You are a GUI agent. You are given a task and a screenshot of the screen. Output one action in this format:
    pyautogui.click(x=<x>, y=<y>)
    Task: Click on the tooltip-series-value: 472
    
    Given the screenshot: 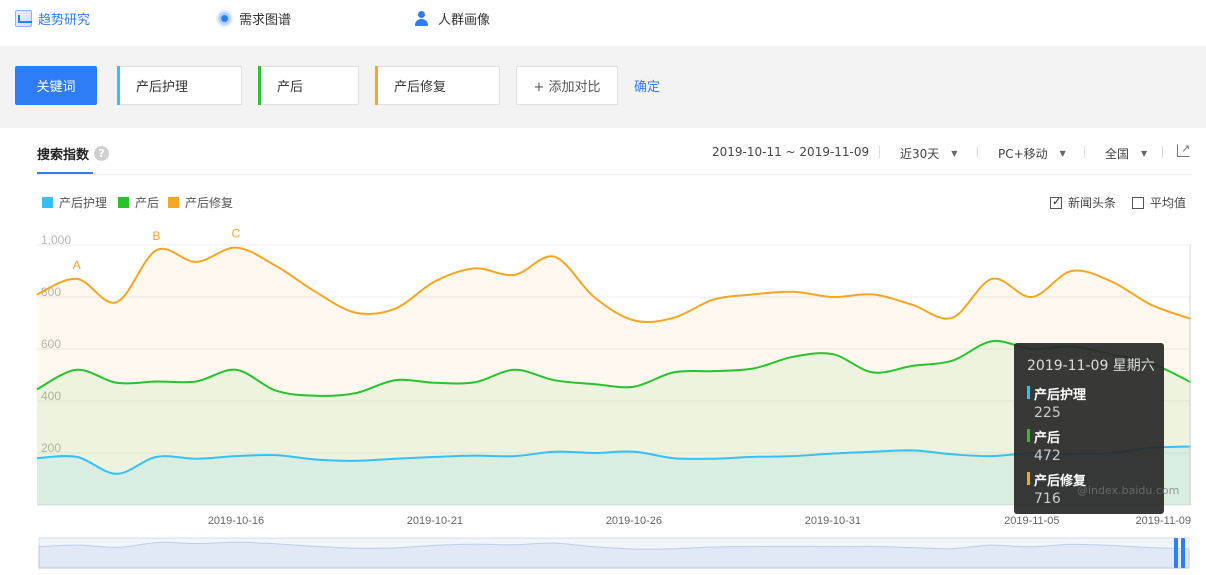 What is the action you would take?
    pyautogui.click(x=1047, y=456)
    